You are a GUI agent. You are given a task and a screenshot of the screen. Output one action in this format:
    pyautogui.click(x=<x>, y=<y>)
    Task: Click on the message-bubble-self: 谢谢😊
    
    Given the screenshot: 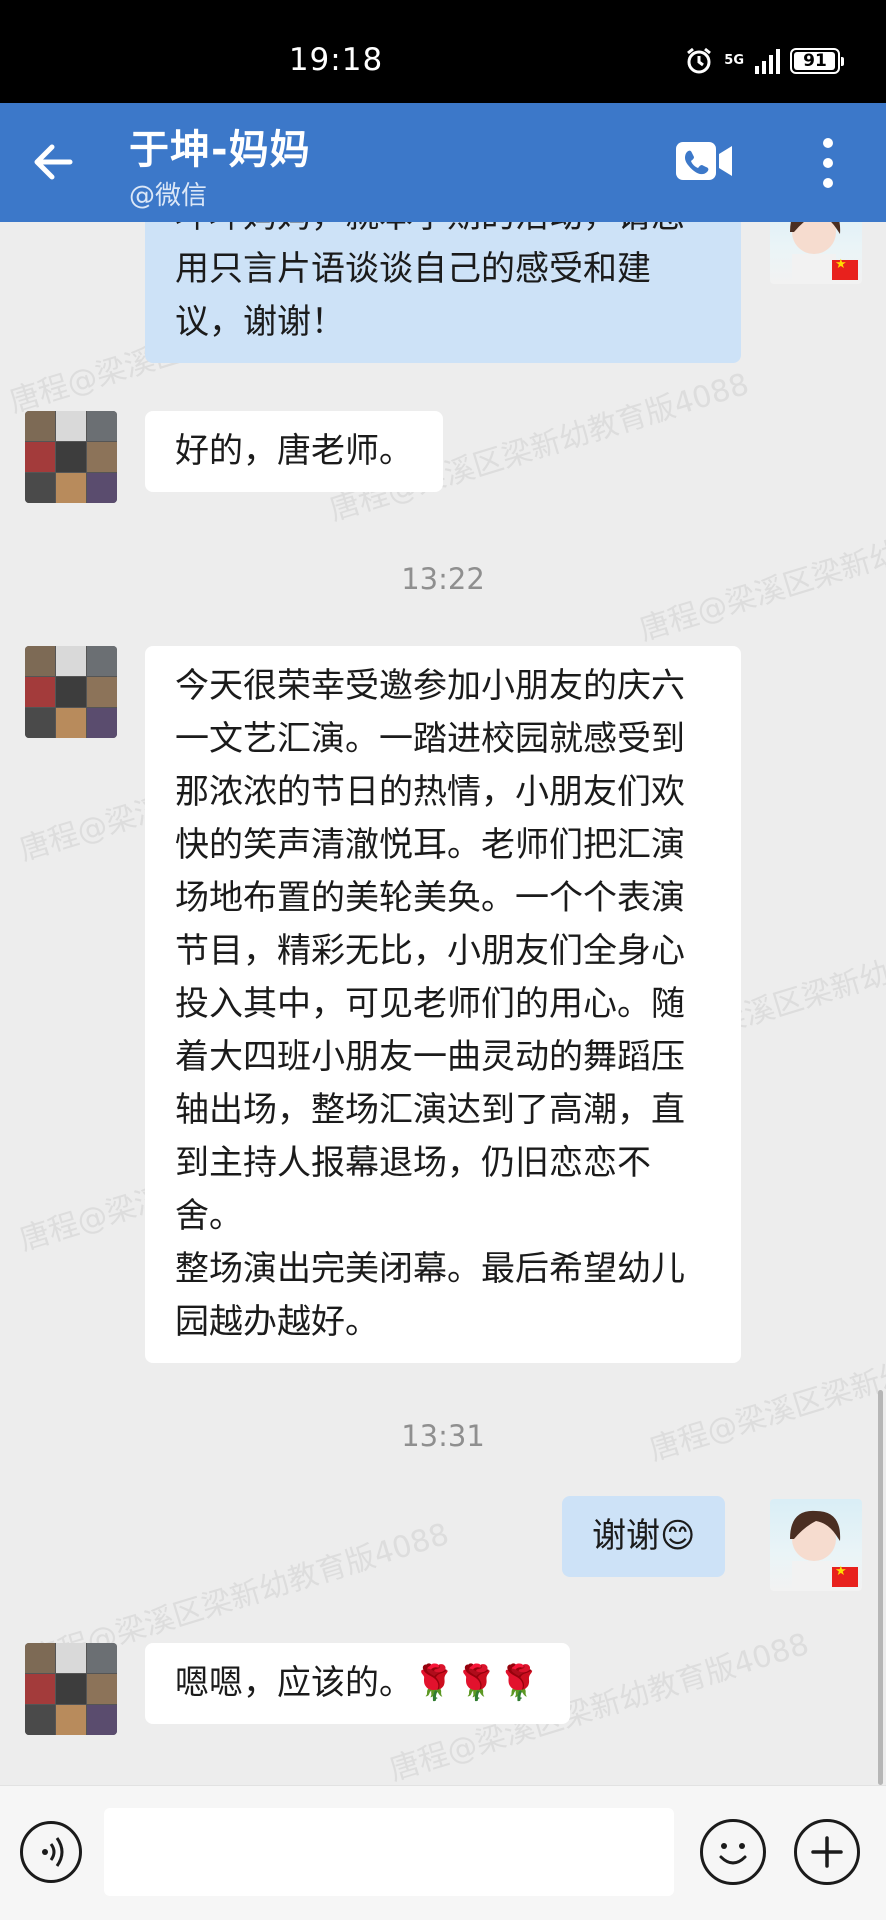 What is the action you would take?
    pyautogui.click(x=644, y=1536)
    